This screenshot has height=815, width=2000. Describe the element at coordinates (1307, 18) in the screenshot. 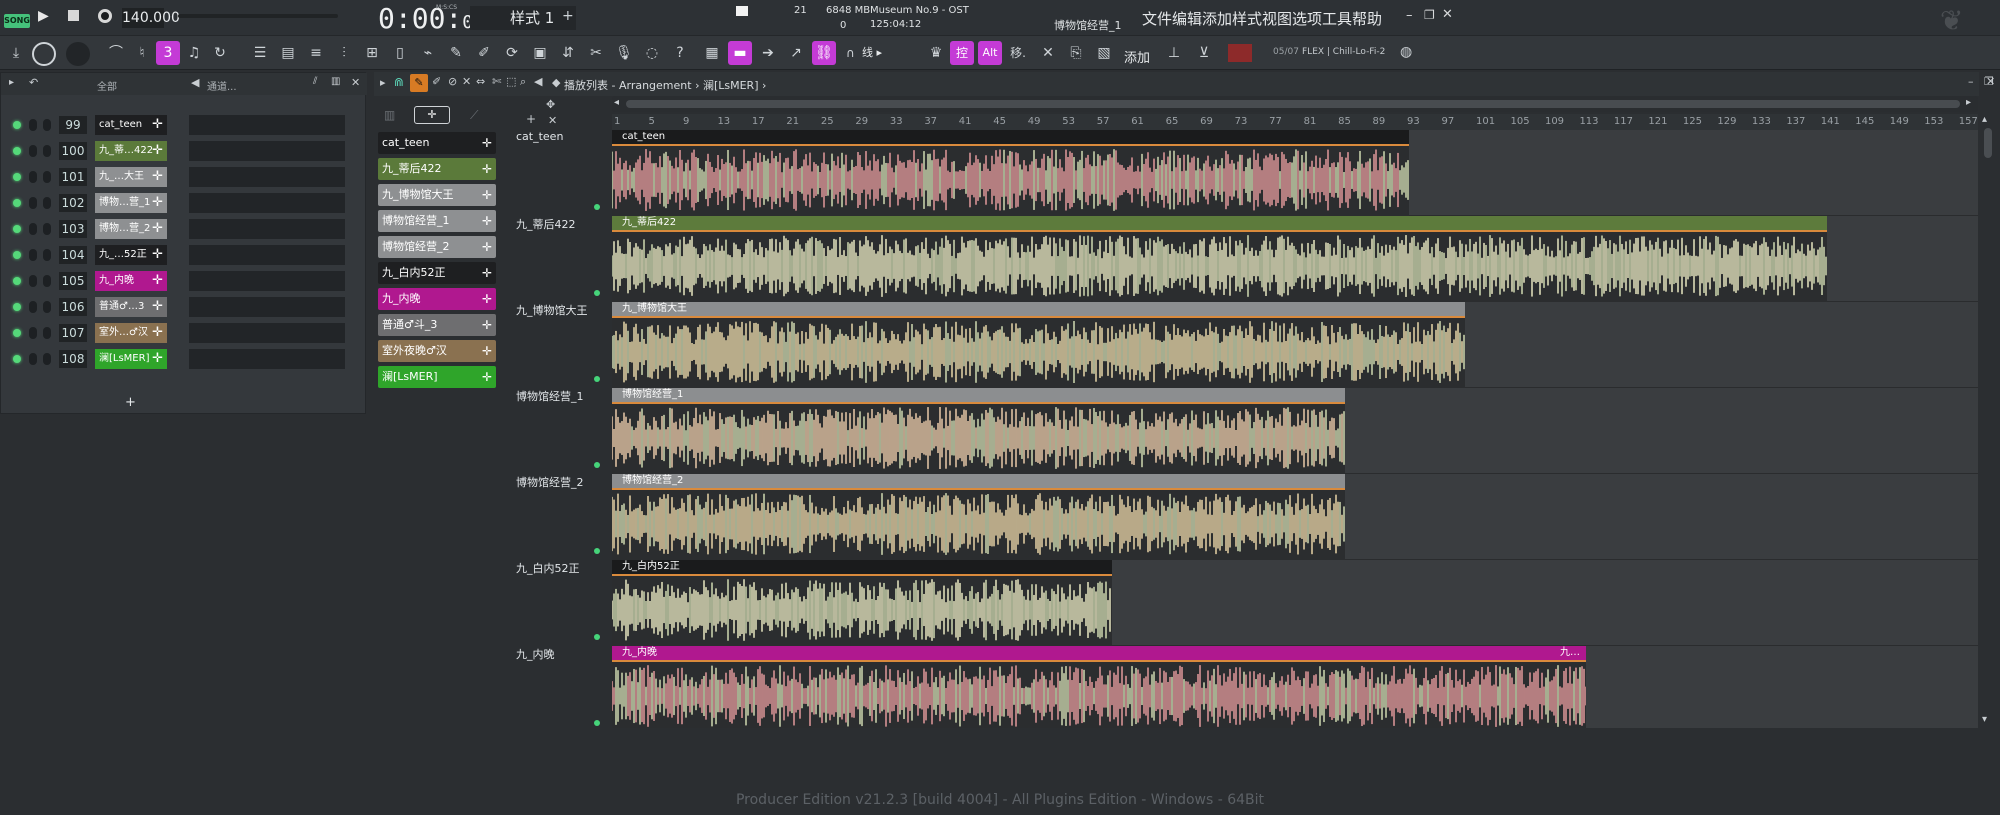

I see `menu-item-5: 选项` at that location.